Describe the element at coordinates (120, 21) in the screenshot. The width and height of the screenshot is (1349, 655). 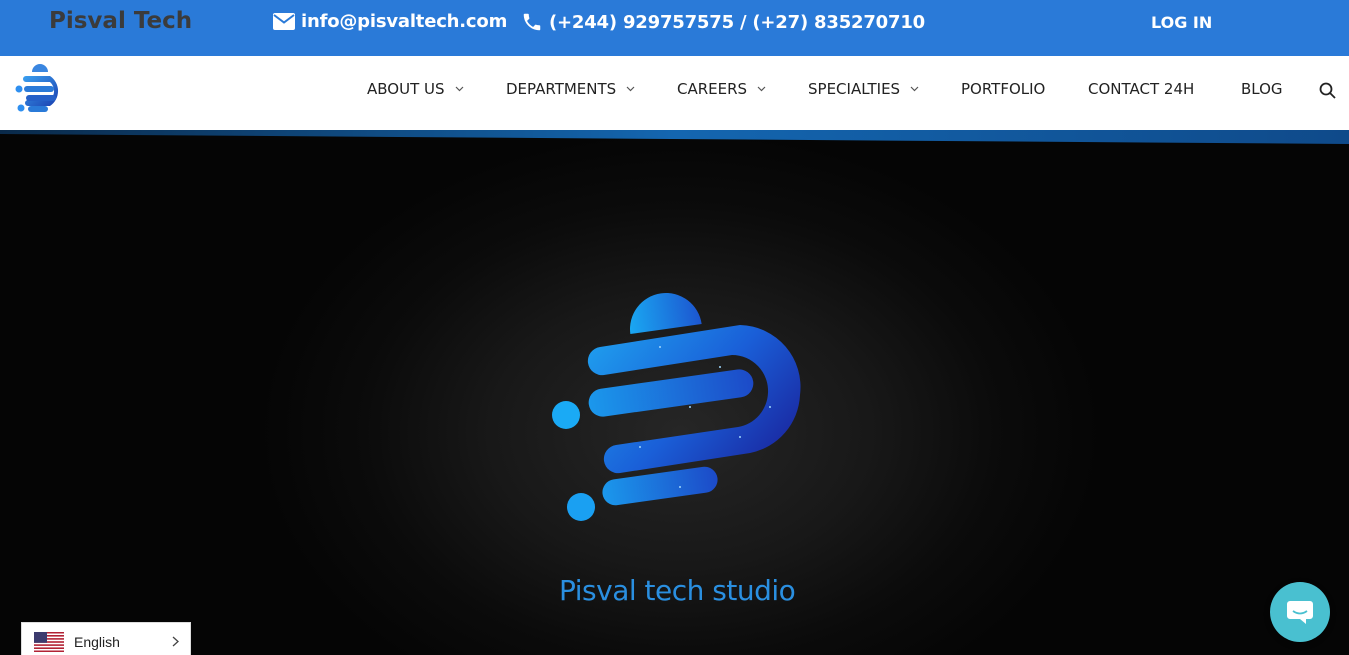
I see `brand-name: Pisval Tech` at that location.